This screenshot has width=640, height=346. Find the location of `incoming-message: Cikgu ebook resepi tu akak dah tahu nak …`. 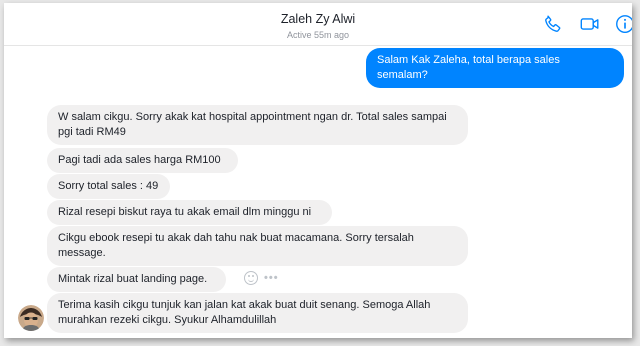

incoming-message: Cikgu ebook resepi tu akak dah tahu nak … is located at coordinates (257, 246).